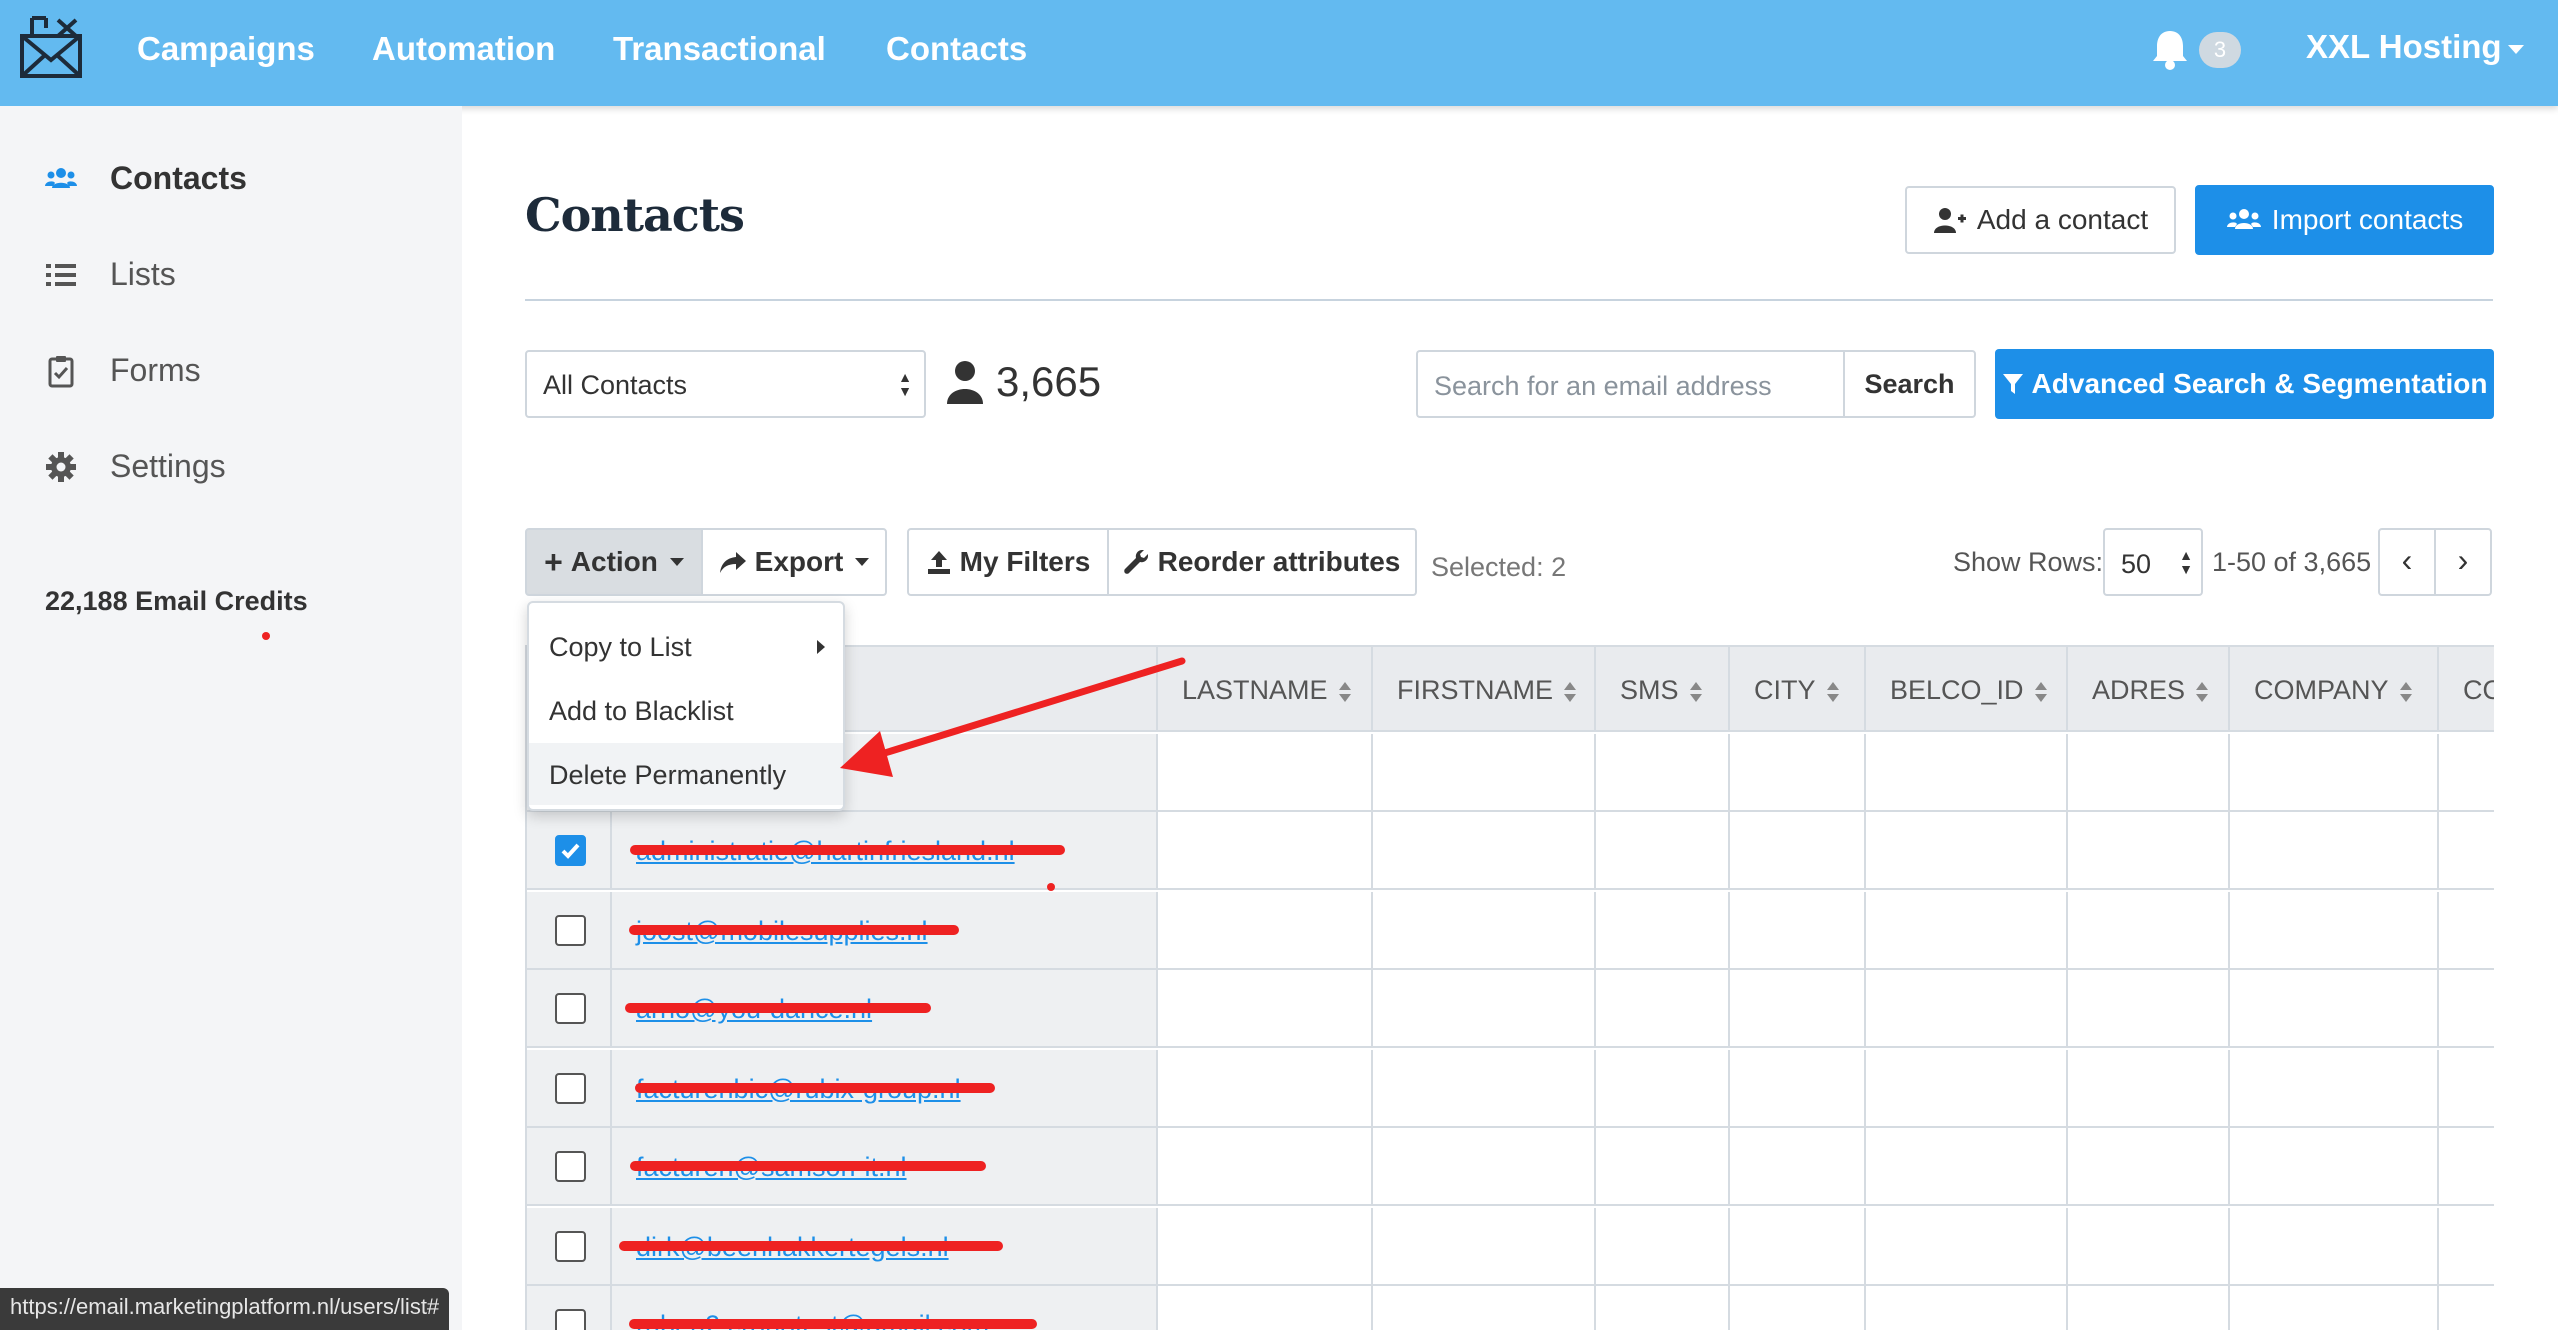 This screenshot has height=1330, width=2558. Describe the element at coordinates (52, 47) in the screenshot. I see `logo-envelope-icon` at that location.